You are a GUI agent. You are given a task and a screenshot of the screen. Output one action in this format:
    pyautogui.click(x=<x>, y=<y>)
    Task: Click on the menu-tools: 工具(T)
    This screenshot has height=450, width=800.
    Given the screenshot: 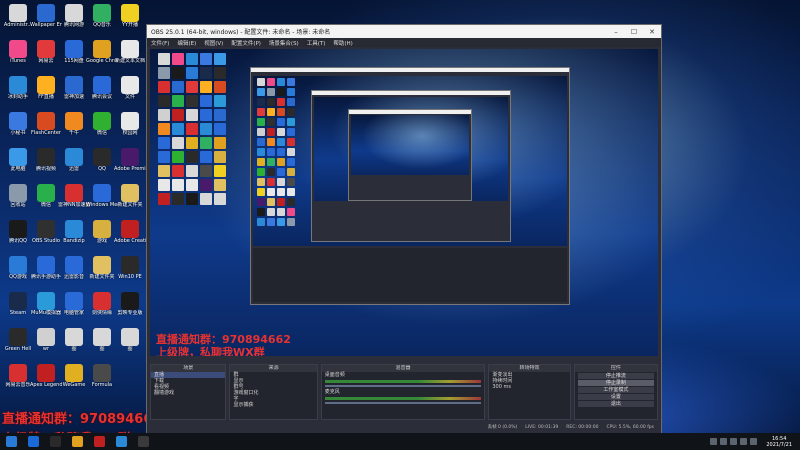 What is the action you would take?
    pyautogui.click(x=316, y=43)
    